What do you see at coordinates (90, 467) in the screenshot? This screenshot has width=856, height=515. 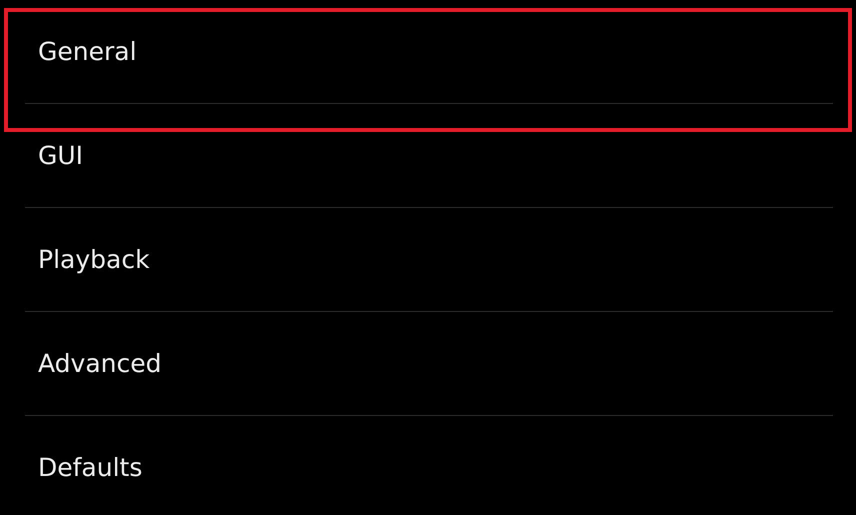 I see `settings-item: Defaults` at bounding box center [90, 467].